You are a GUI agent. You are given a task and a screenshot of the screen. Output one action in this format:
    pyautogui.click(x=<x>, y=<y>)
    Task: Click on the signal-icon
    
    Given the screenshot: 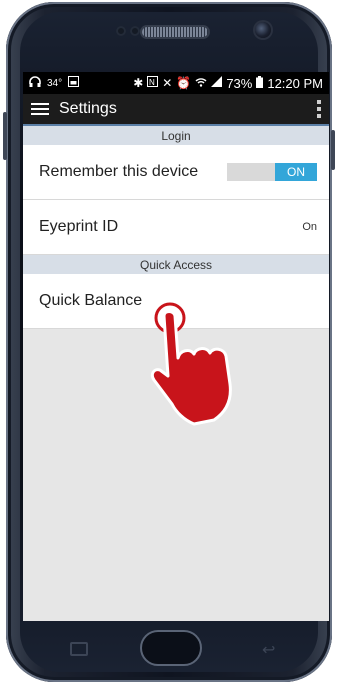 What is the action you would take?
    pyautogui.click(x=217, y=83)
    